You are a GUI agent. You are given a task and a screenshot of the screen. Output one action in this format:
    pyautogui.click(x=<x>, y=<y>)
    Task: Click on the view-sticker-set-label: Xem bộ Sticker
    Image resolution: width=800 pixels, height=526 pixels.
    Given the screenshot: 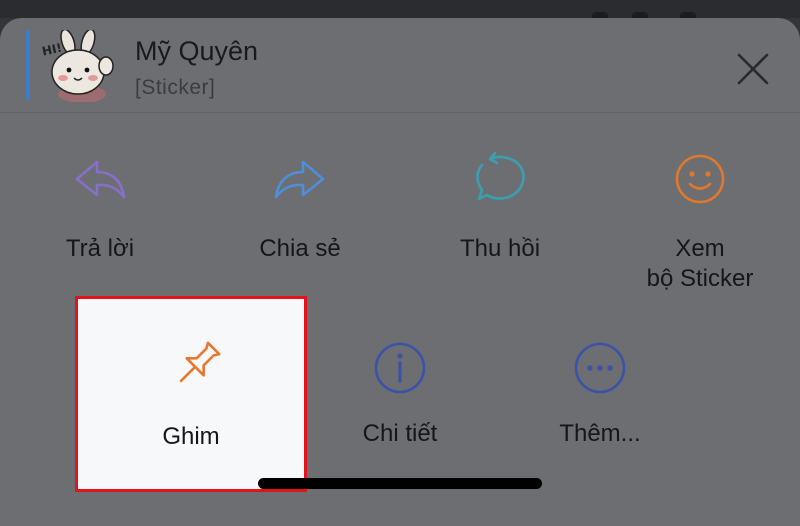 What is the action you would take?
    pyautogui.click(x=700, y=263)
    